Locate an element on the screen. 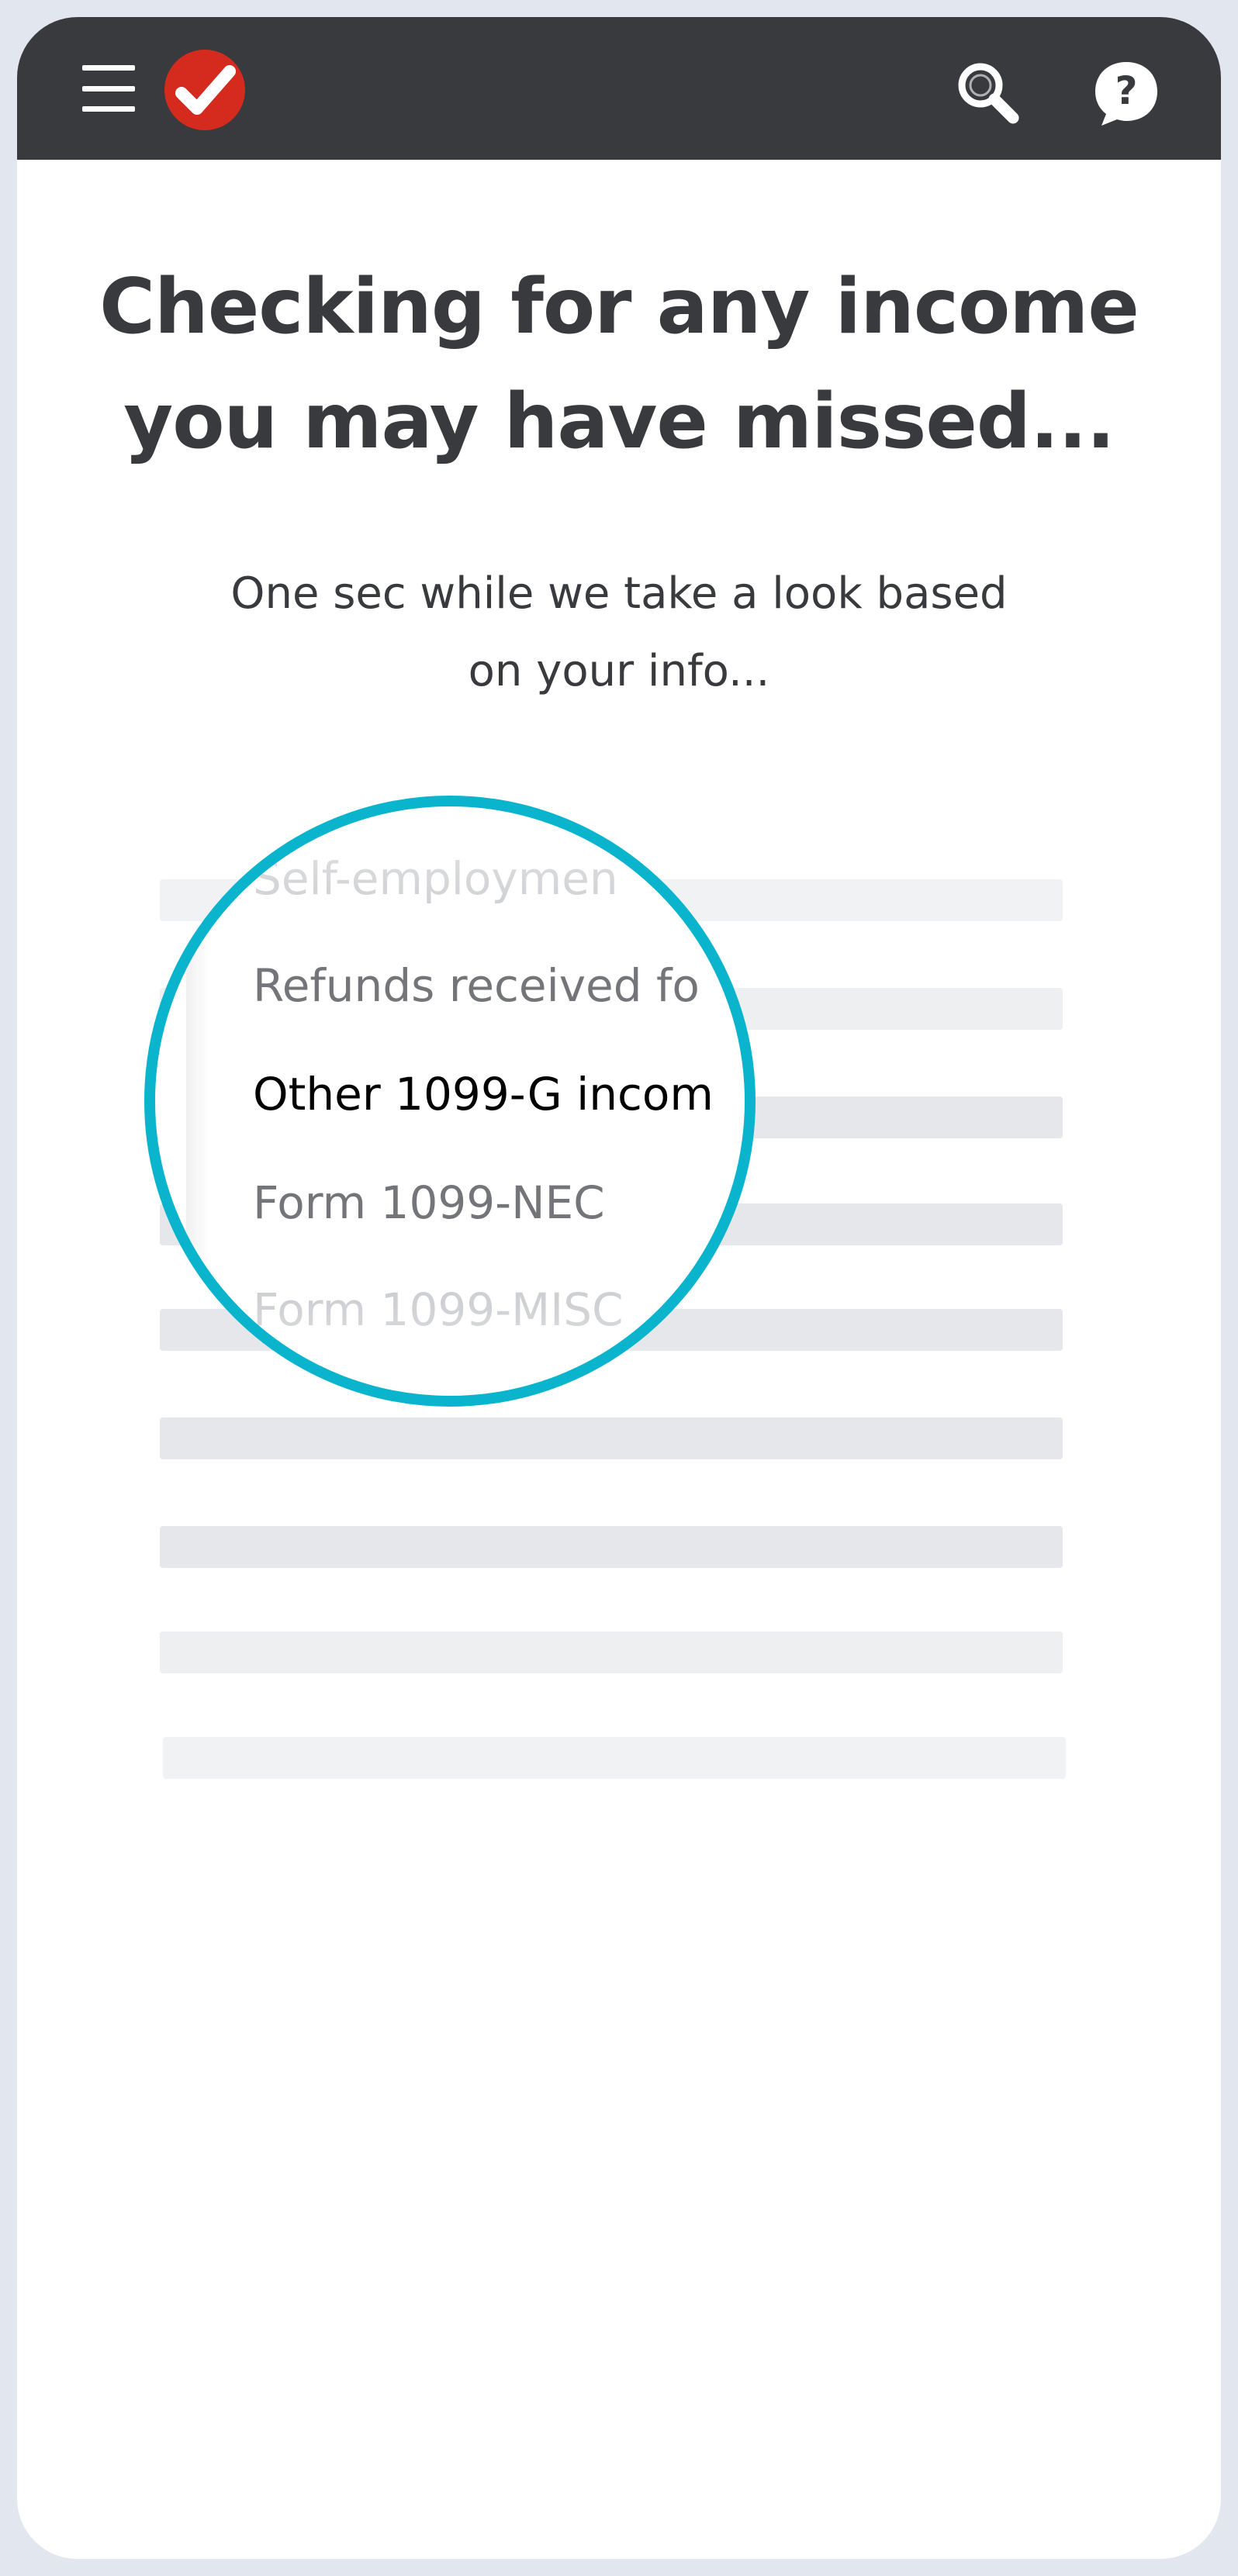 This screenshot has width=1238, height=2576. list-item: Form 1099-NEC is located at coordinates (429, 1203).